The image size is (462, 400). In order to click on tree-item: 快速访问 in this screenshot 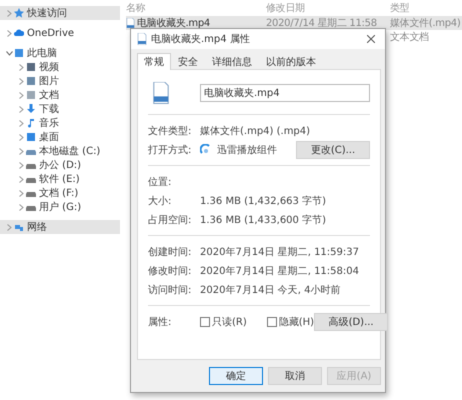, I will do `click(60, 13)`.